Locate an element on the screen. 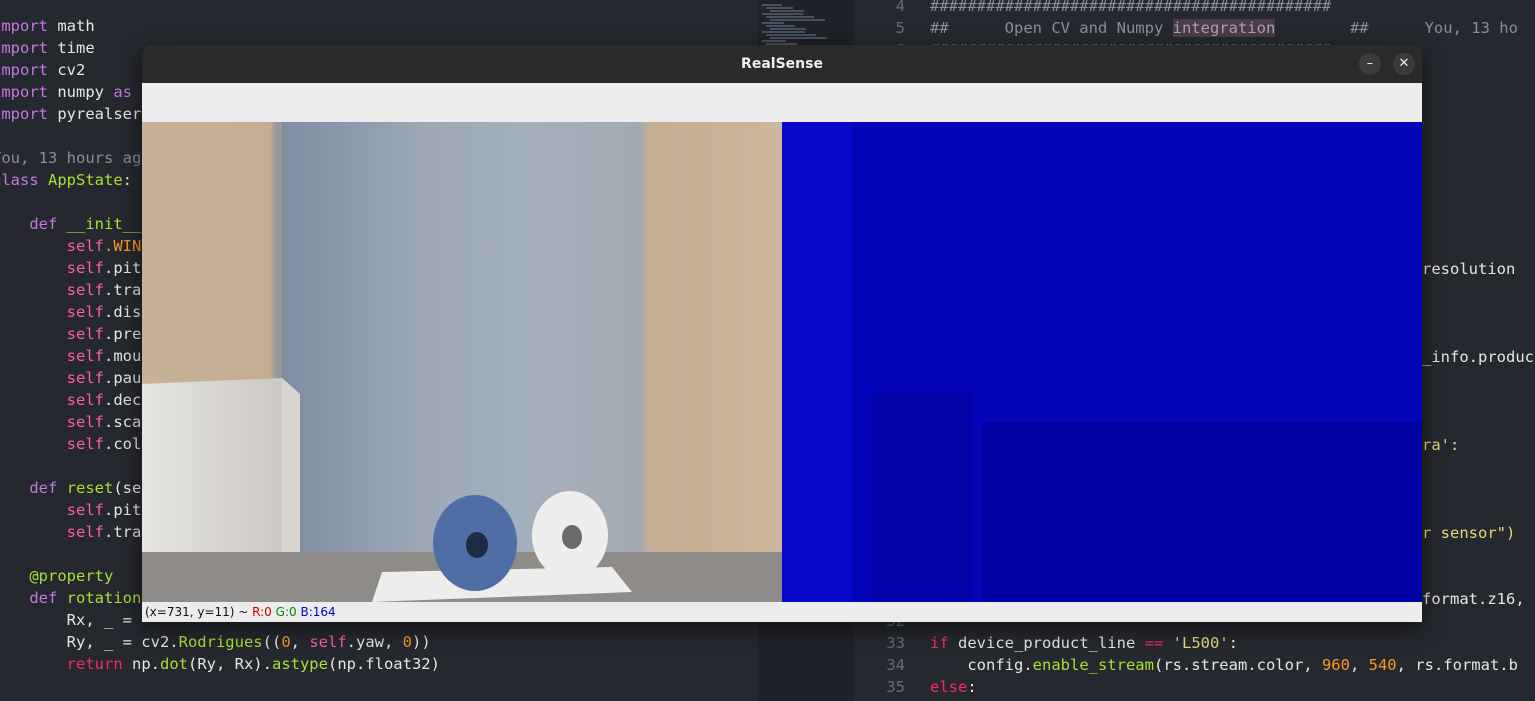  code-token: enable_stream is located at coordinates (1093, 665).